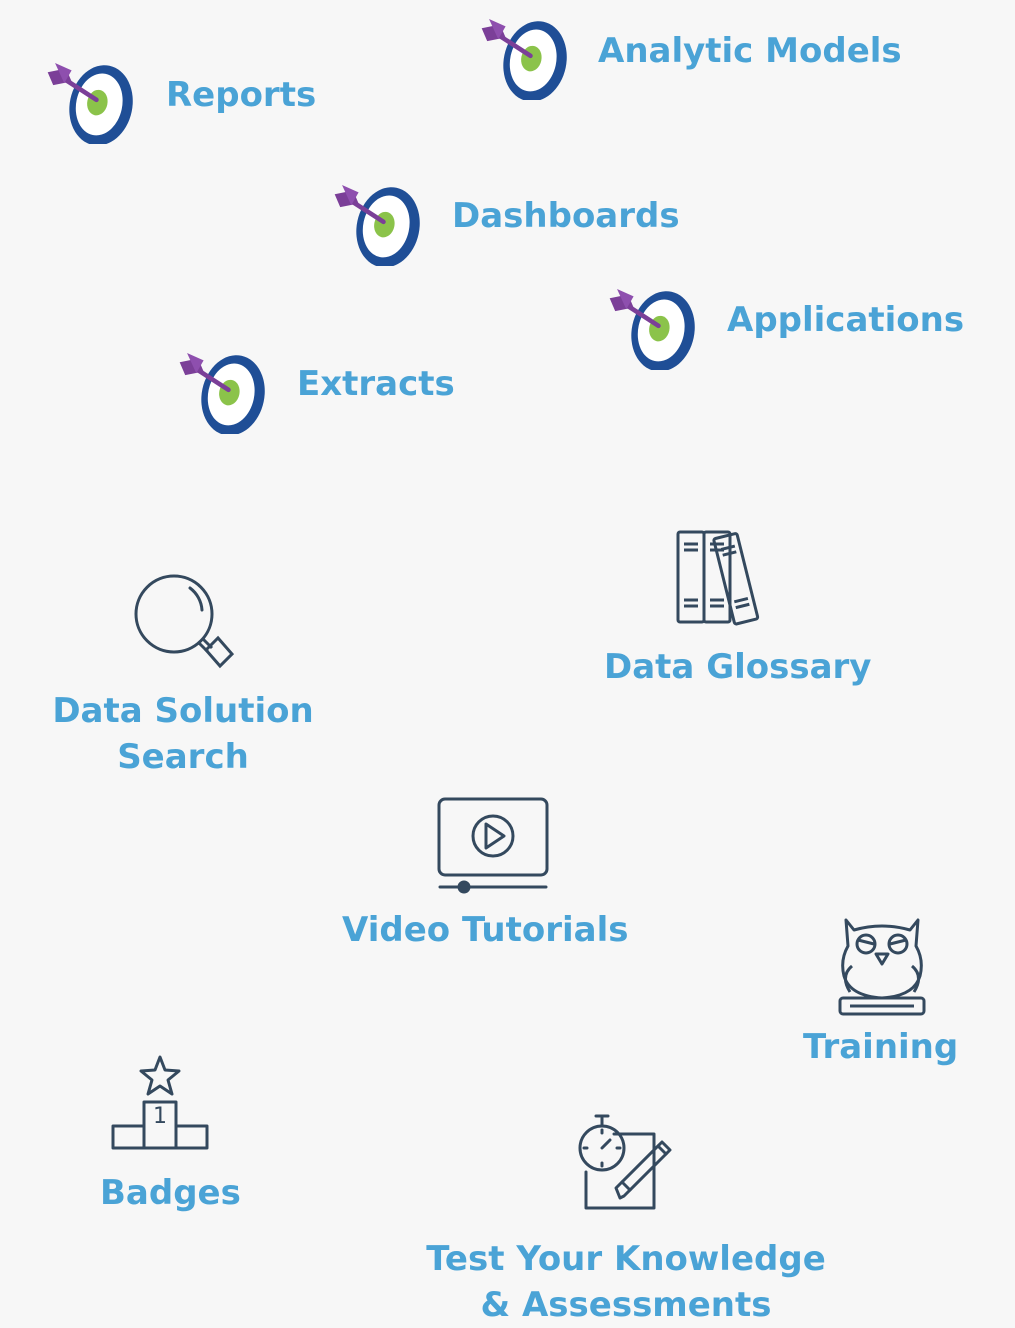 The image size is (1015, 1328). I want to click on magnifier-icon, so click(184, 624).